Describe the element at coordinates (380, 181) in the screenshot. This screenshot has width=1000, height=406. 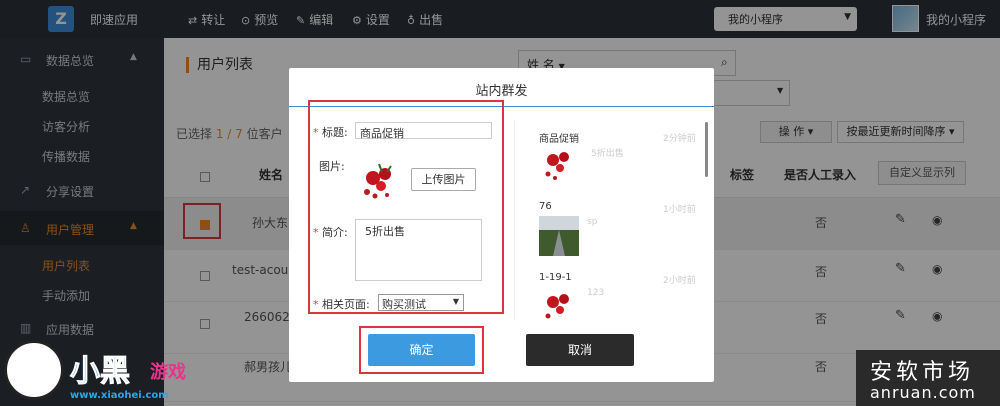
I see `rose-image` at that location.